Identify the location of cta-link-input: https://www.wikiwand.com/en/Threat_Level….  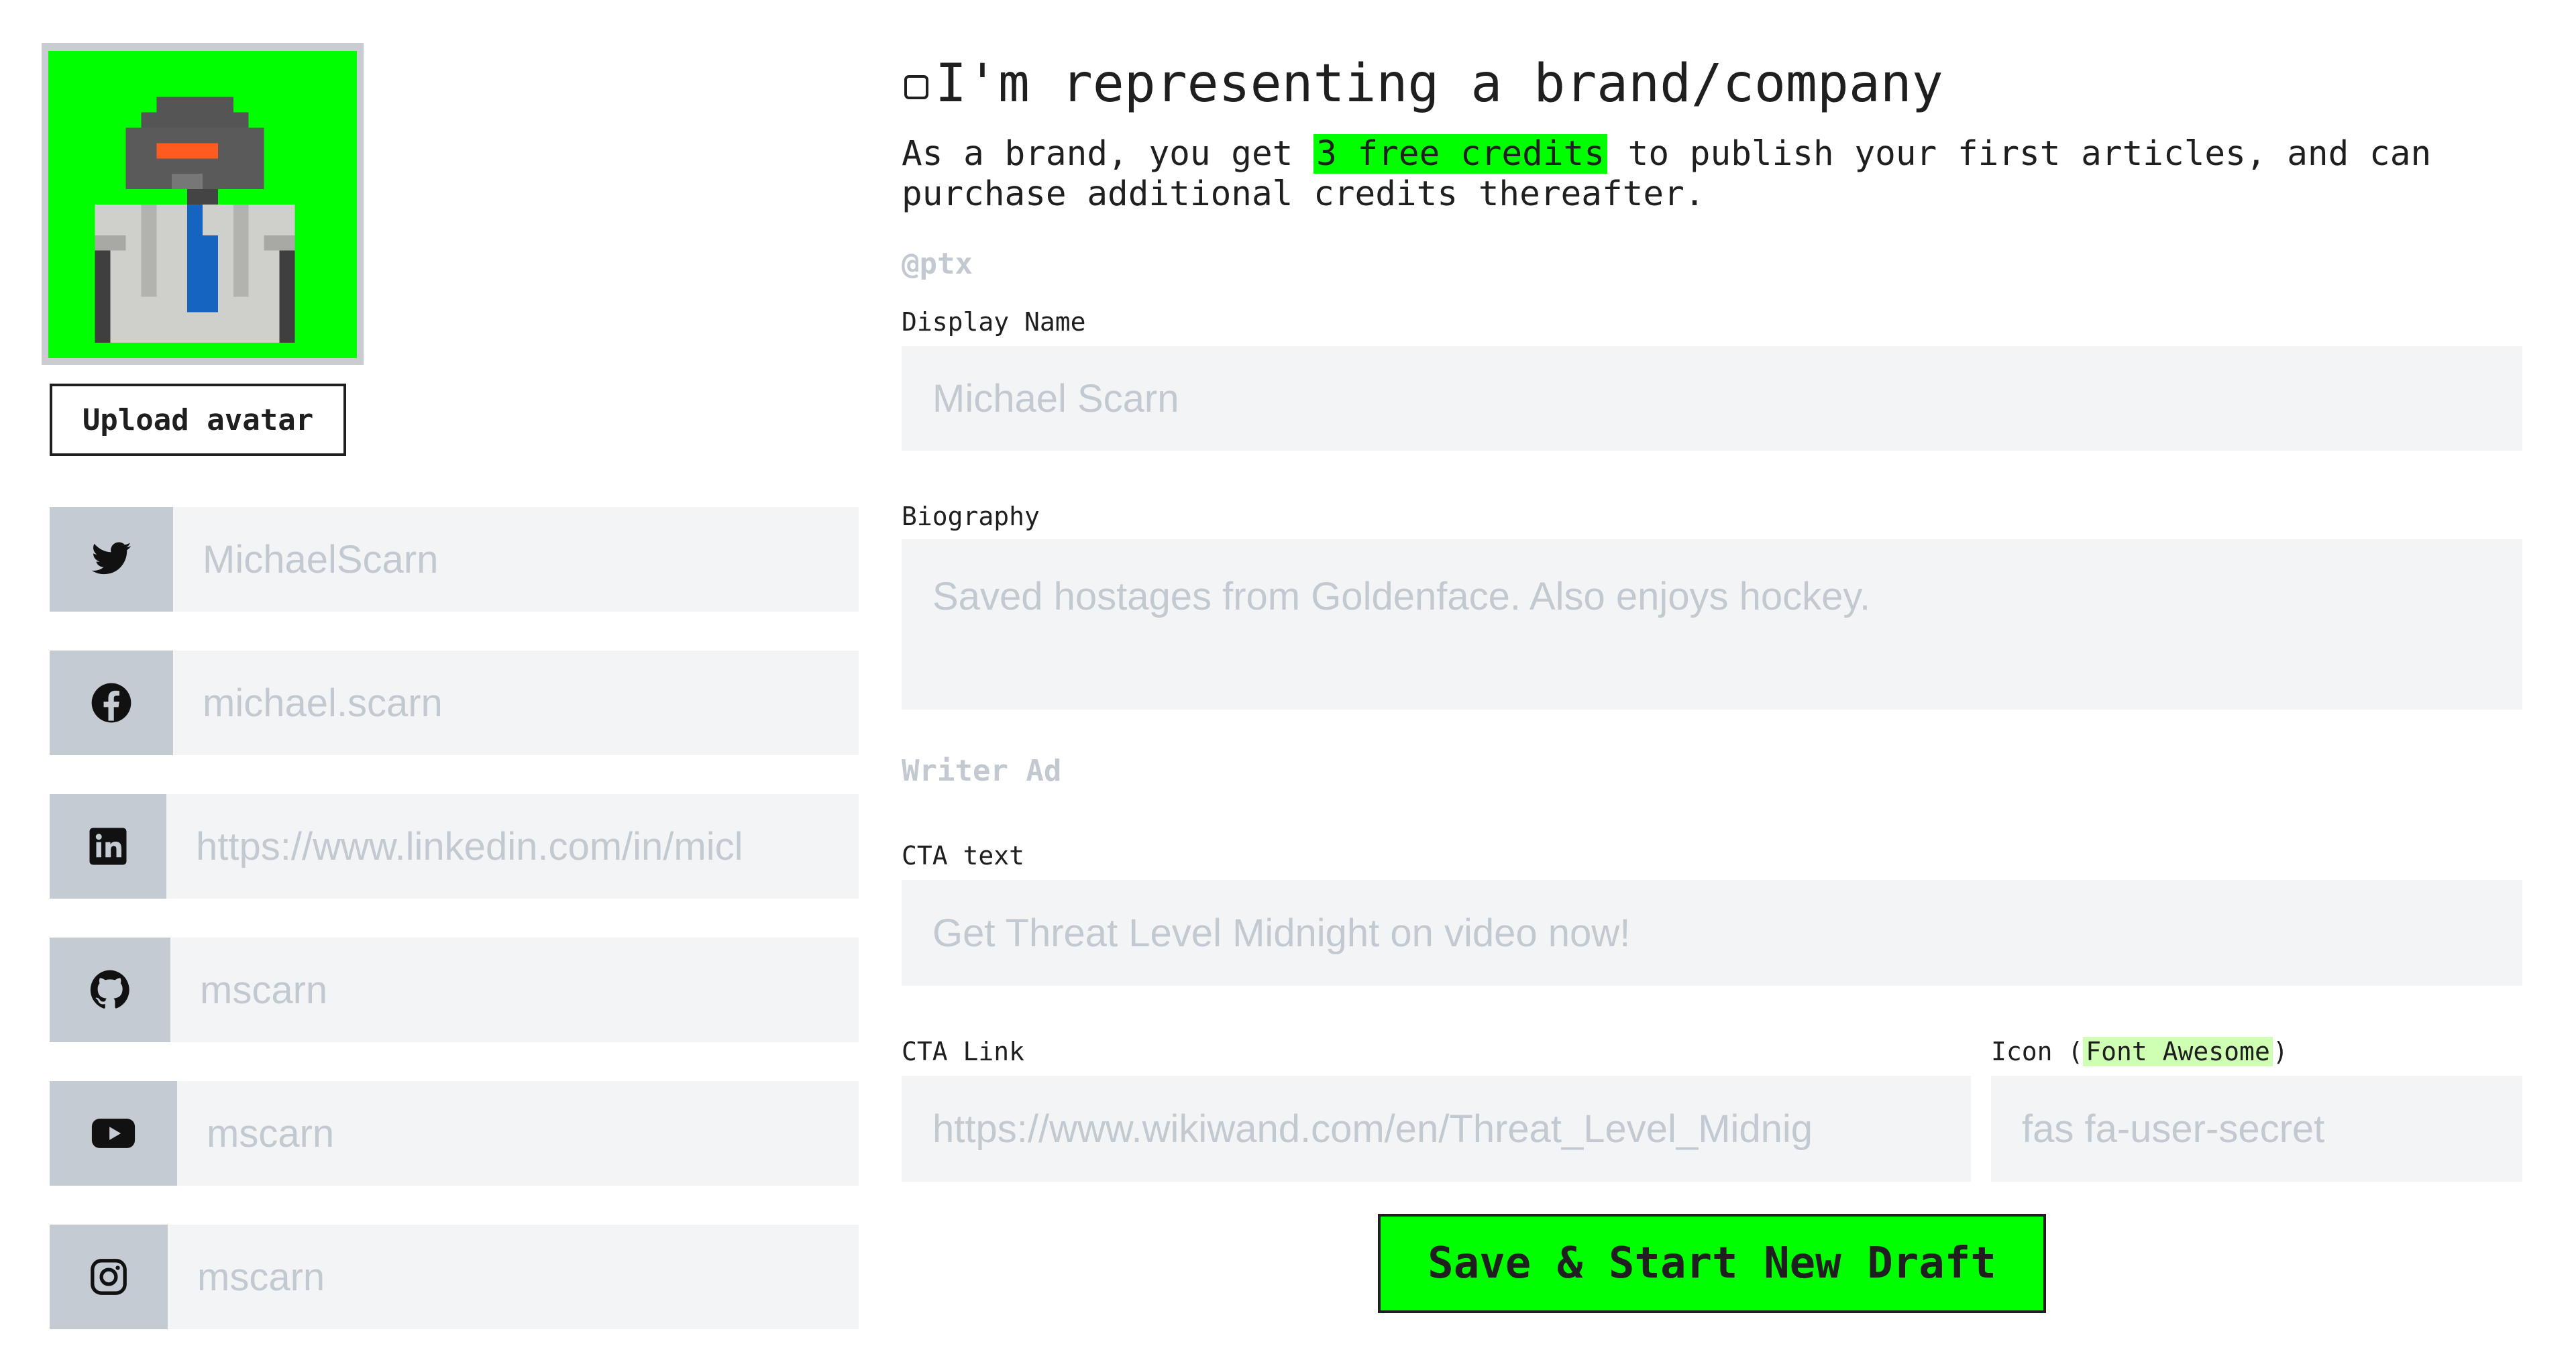
(1436, 1129).